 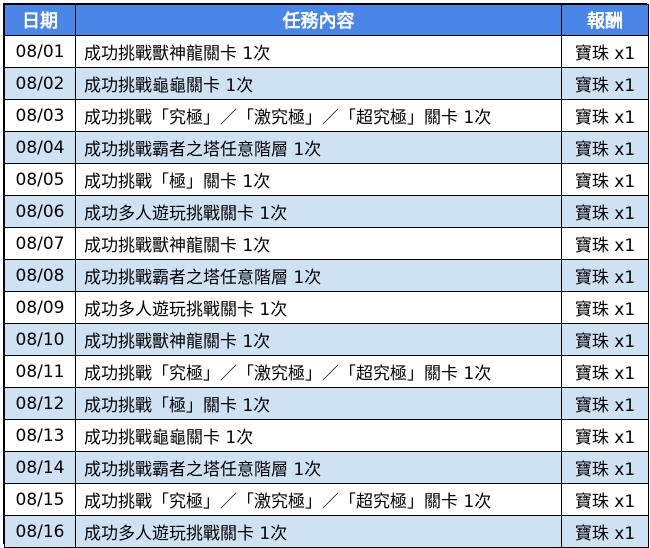 What do you see at coordinates (40, 179) in the screenshot?
I see `cell-date: 08/05` at bounding box center [40, 179].